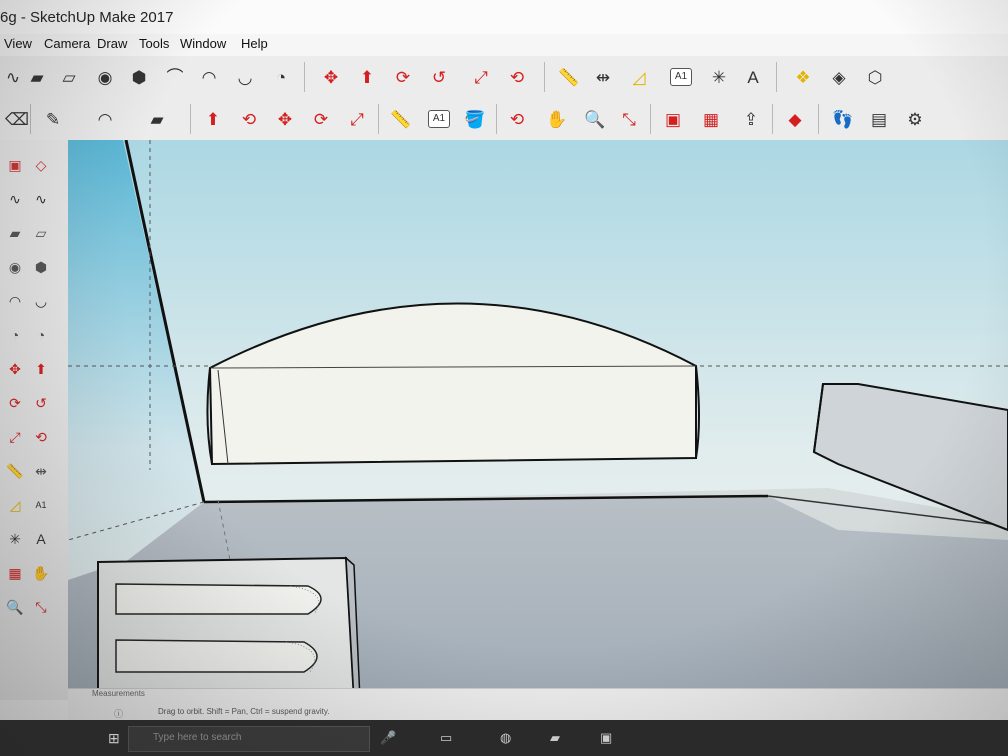 The image size is (1008, 756). What do you see at coordinates (439, 77) in the screenshot?
I see `follow-me-tool-icon: ↺` at bounding box center [439, 77].